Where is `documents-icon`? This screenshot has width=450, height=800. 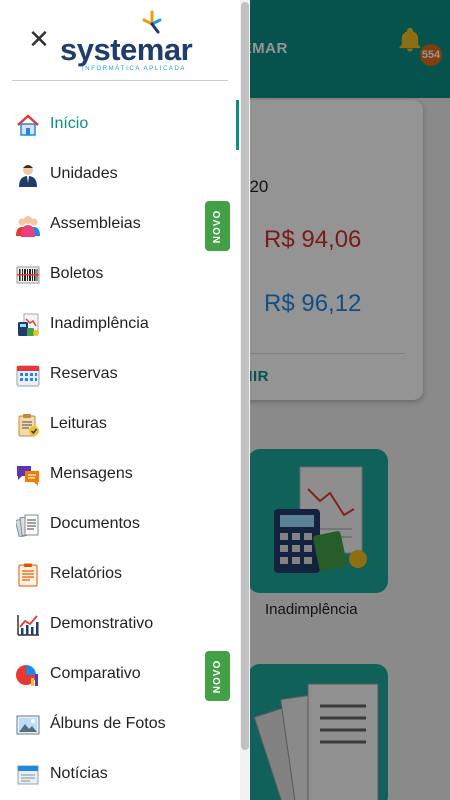 documents-icon is located at coordinates (28, 525).